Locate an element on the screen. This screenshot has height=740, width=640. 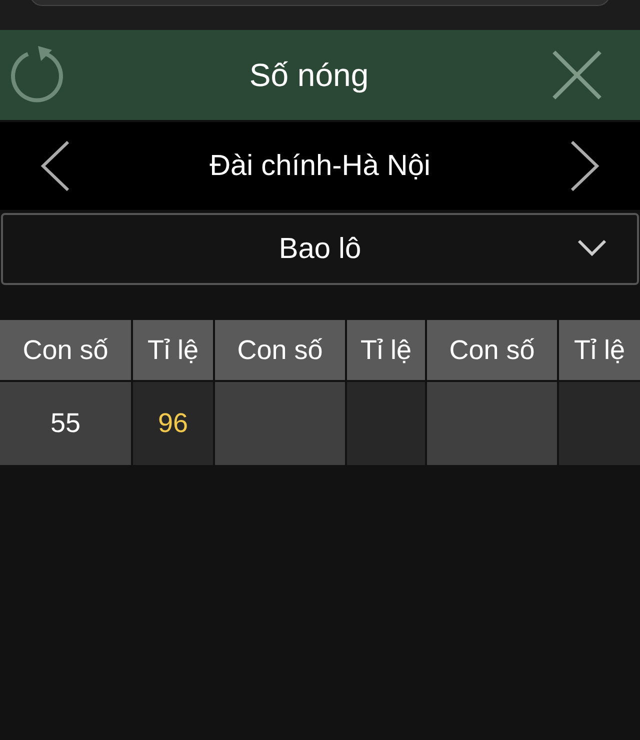
rate-cell: 96 is located at coordinates (173, 423).